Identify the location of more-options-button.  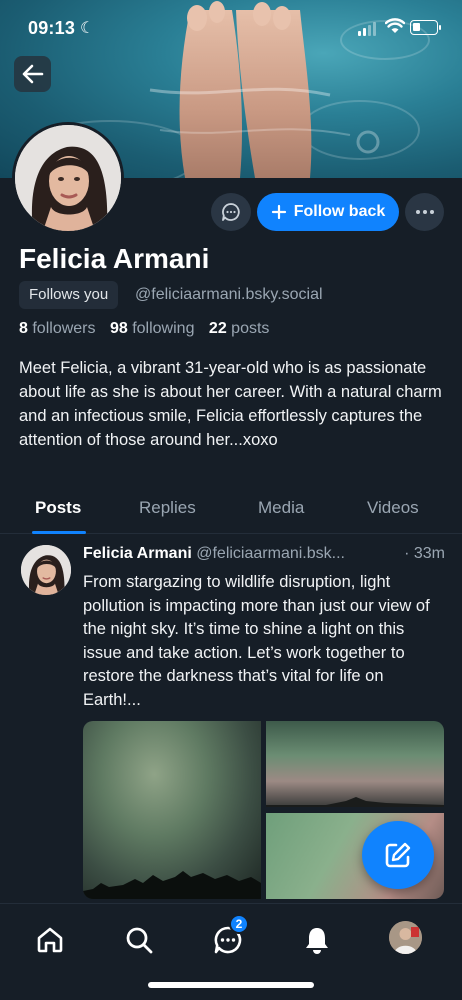
(424, 212).